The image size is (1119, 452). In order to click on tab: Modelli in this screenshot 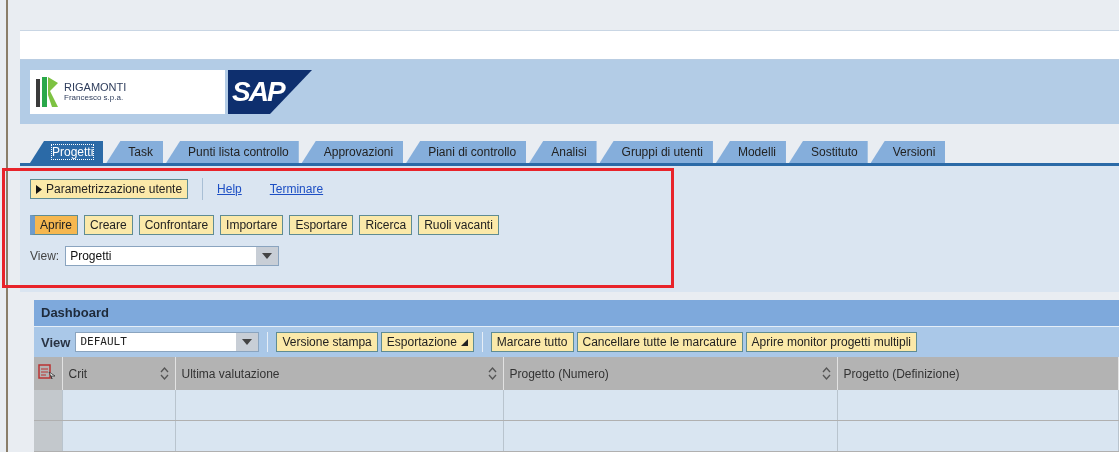, I will do `click(750, 152)`.